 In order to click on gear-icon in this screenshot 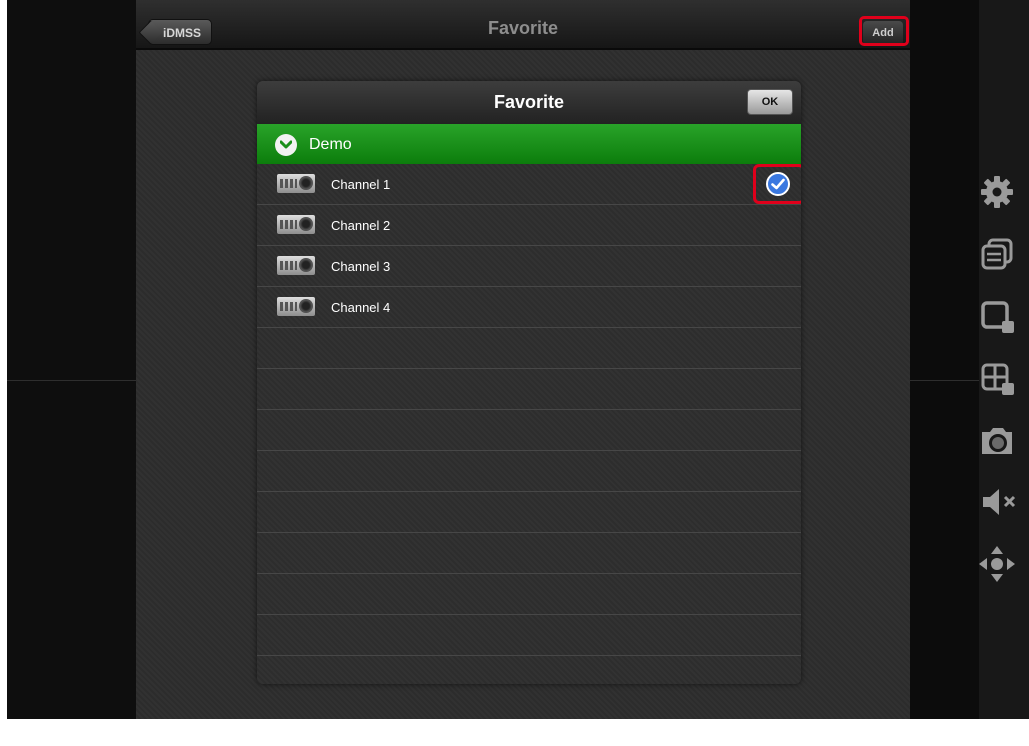, I will do `click(997, 192)`.